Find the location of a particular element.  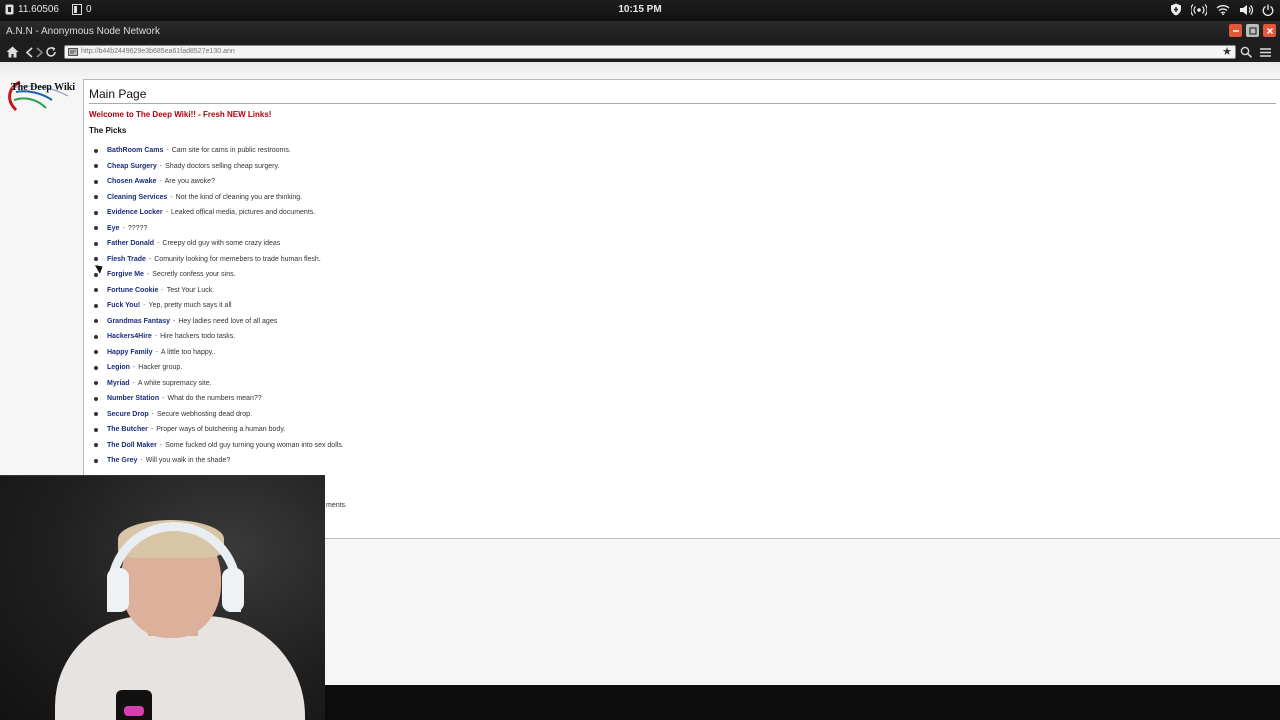

power-icon is located at coordinates (1268, 9).